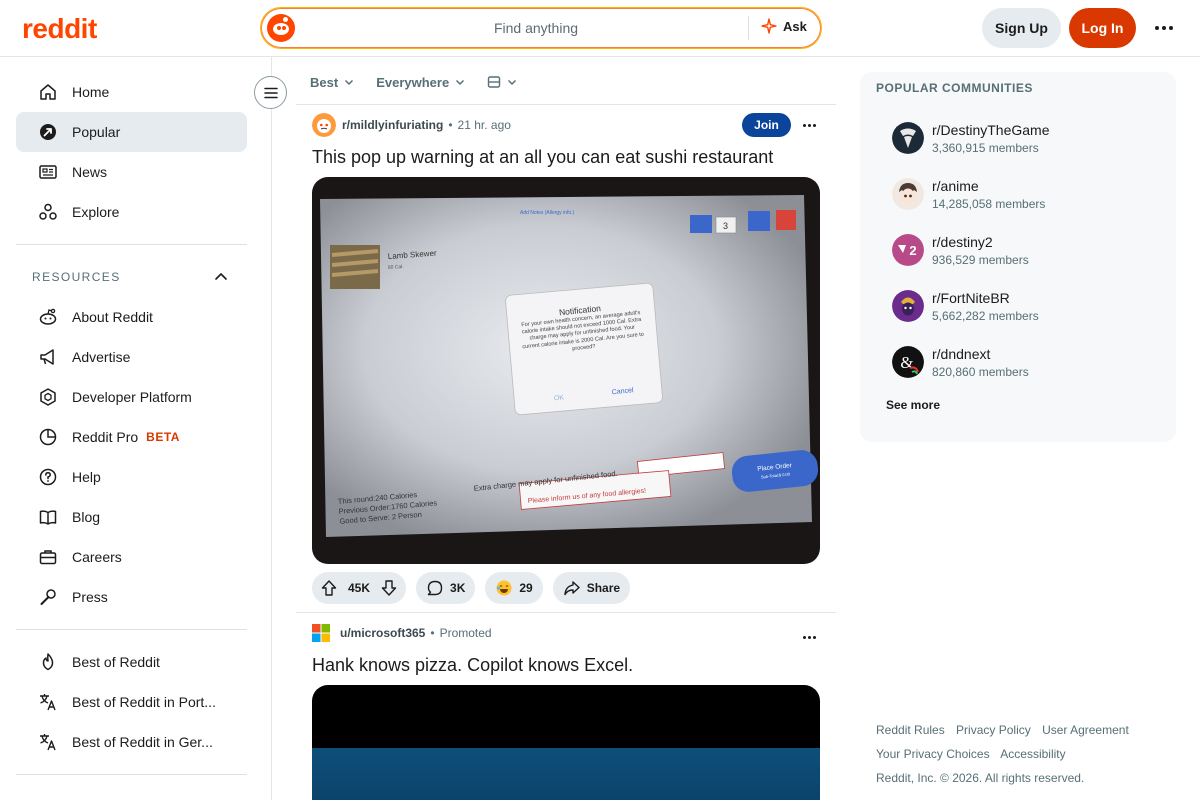 This screenshot has height=800, width=1200. Describe the element at coordinates (502, 82) in the screenshot. I see `view-dropdown` at that location.